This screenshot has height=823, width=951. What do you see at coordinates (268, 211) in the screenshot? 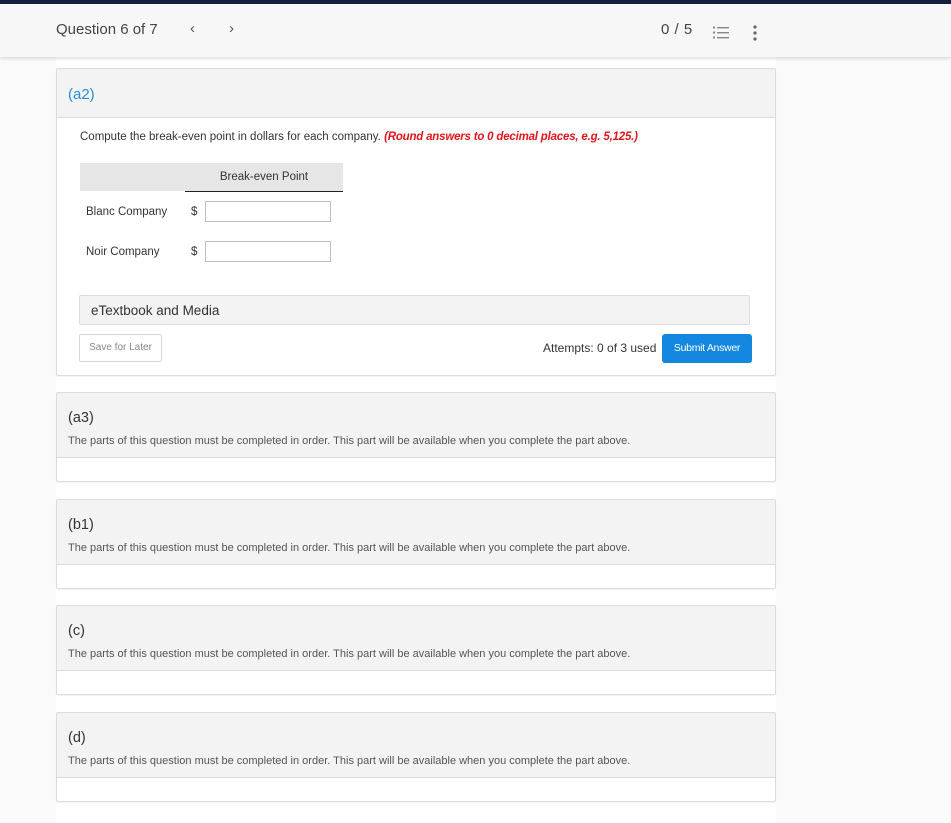
I see `blanc-break-even-input` at bounding box center [268, 211].